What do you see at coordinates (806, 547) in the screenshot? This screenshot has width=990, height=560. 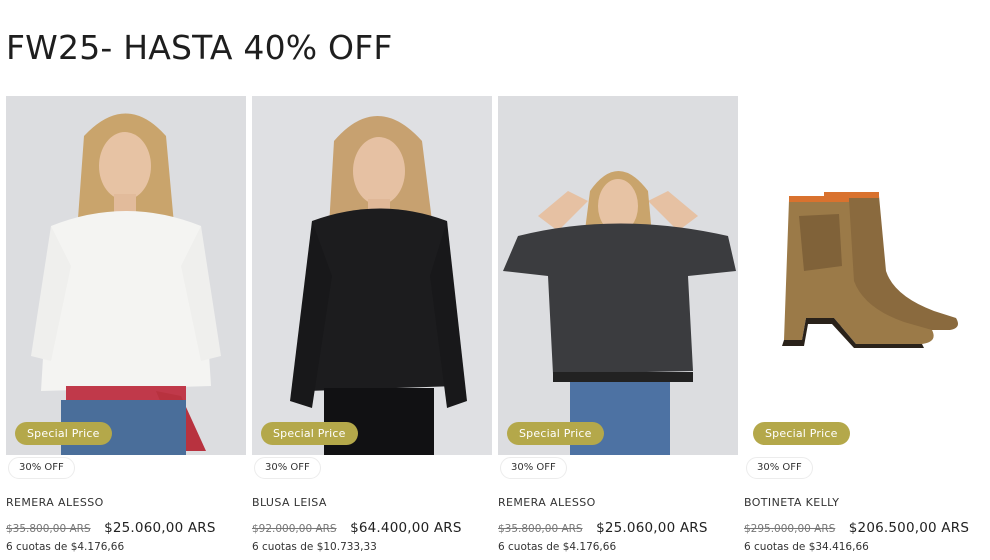 I see `installments: 6 cuotas de $34.416,66` at bounding box center [806, 547].